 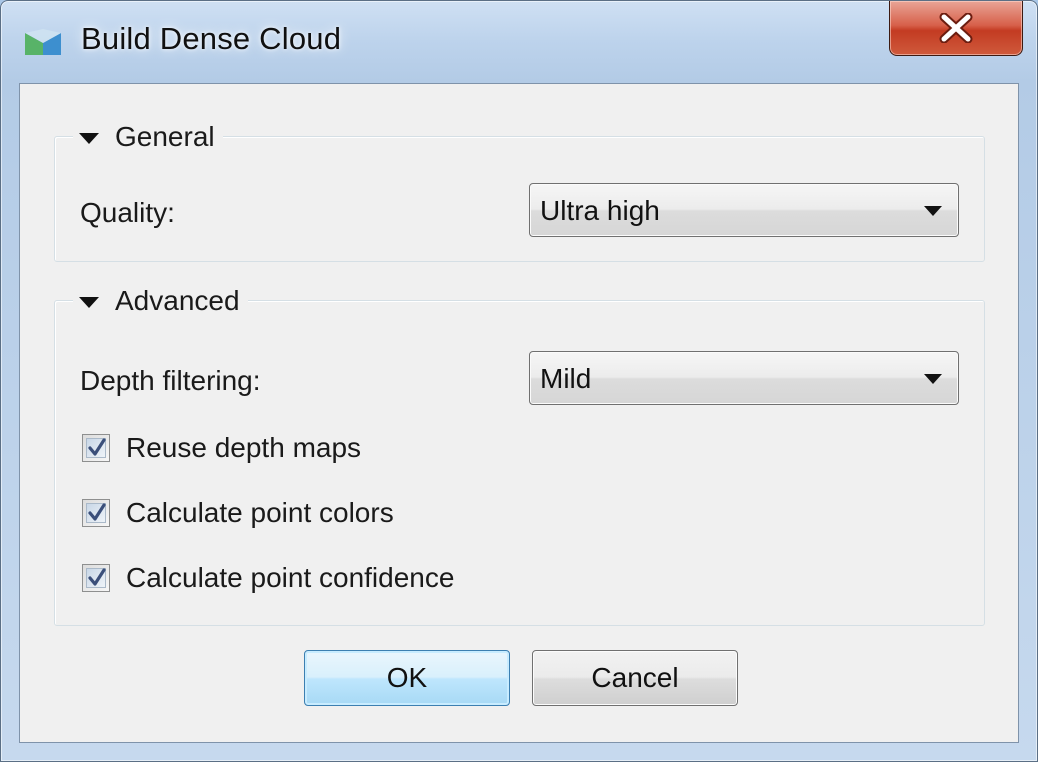 What do you see at coordinates (260, 512) in the screenshot?
I see `checkbox-label: Calculate point colors` at bounding box center [260, 512].